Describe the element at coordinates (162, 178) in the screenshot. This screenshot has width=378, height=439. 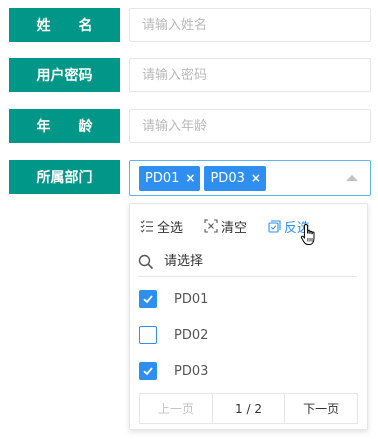
I see `tag-label: PD01` at that location.